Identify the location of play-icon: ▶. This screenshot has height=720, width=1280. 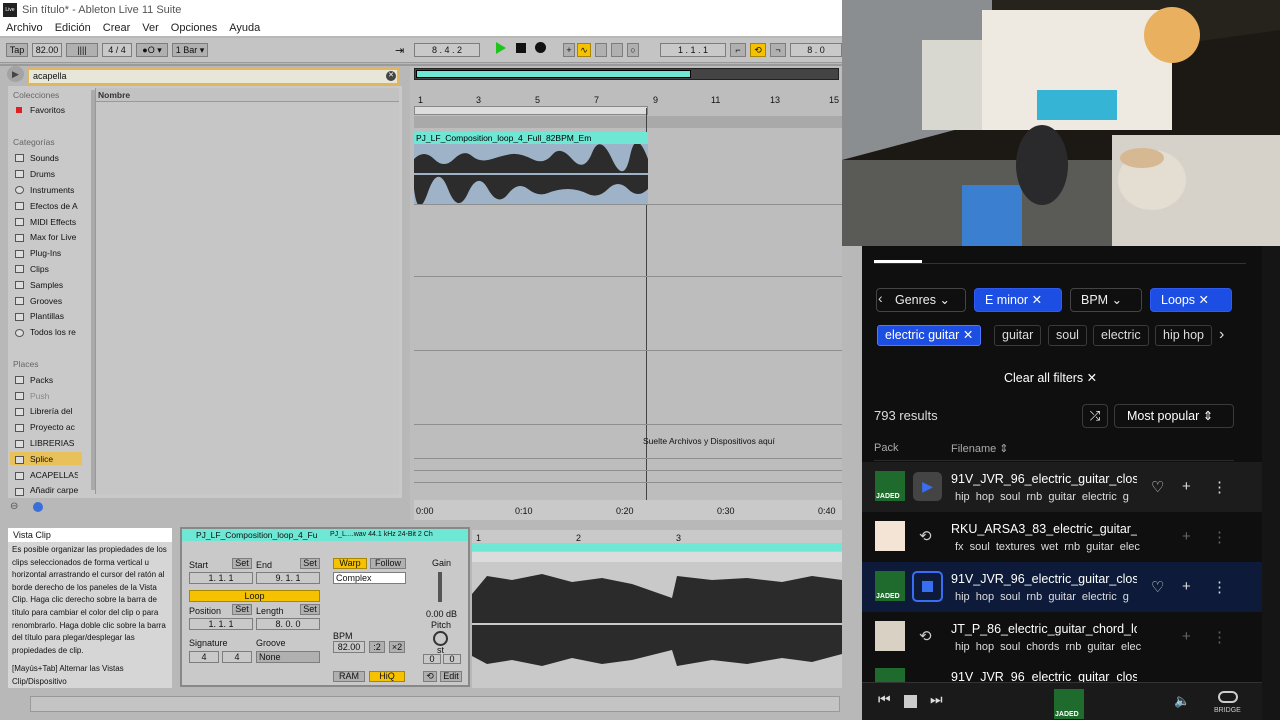
(927, 486).